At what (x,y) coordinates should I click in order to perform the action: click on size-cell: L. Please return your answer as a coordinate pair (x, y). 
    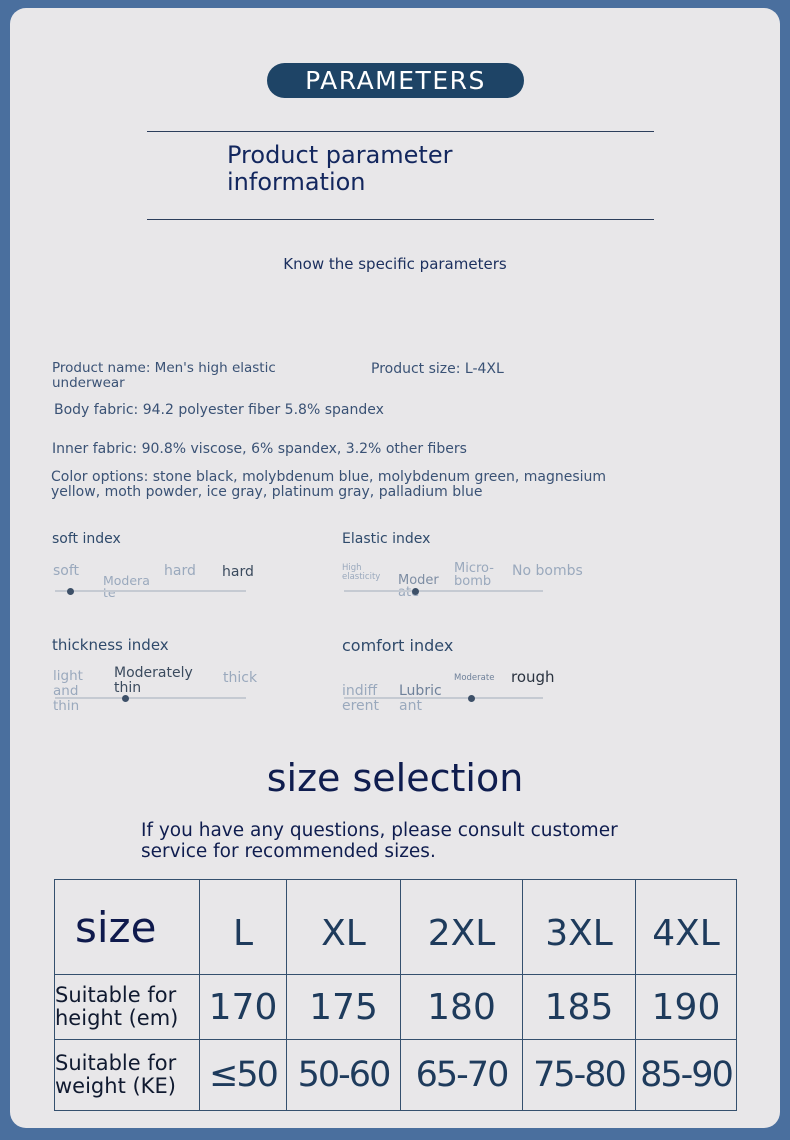
    Looking at the image, I should click on (243, 927).